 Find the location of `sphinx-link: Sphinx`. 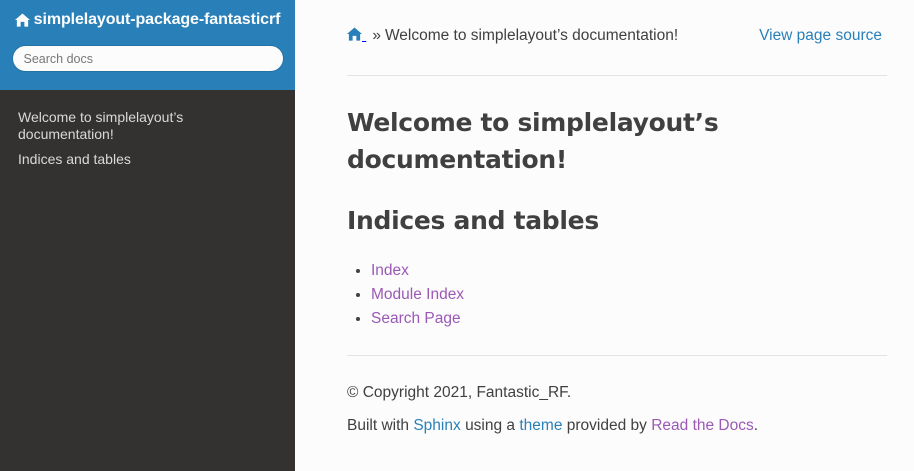

sphinx-link: Sphinx is located at coordinates (436, 425).